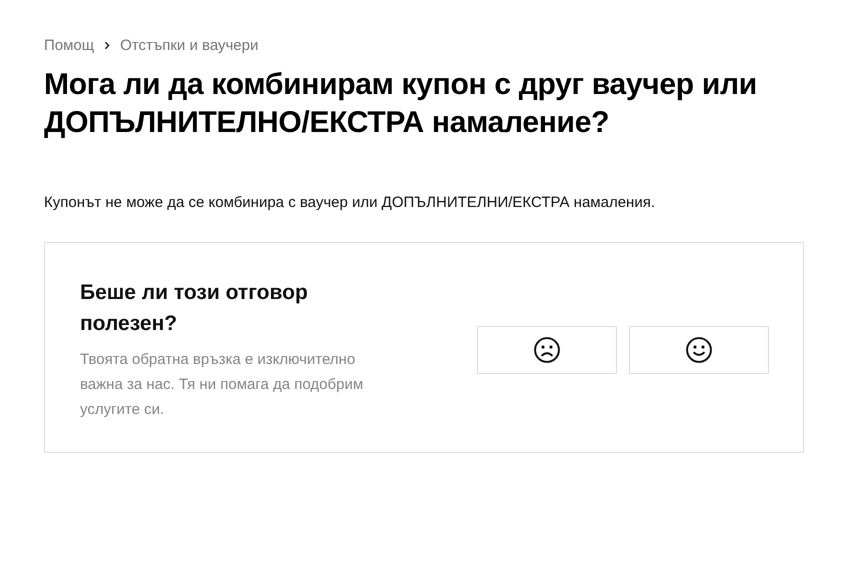  I want to click on not-helpful-button, so click(547, 350).